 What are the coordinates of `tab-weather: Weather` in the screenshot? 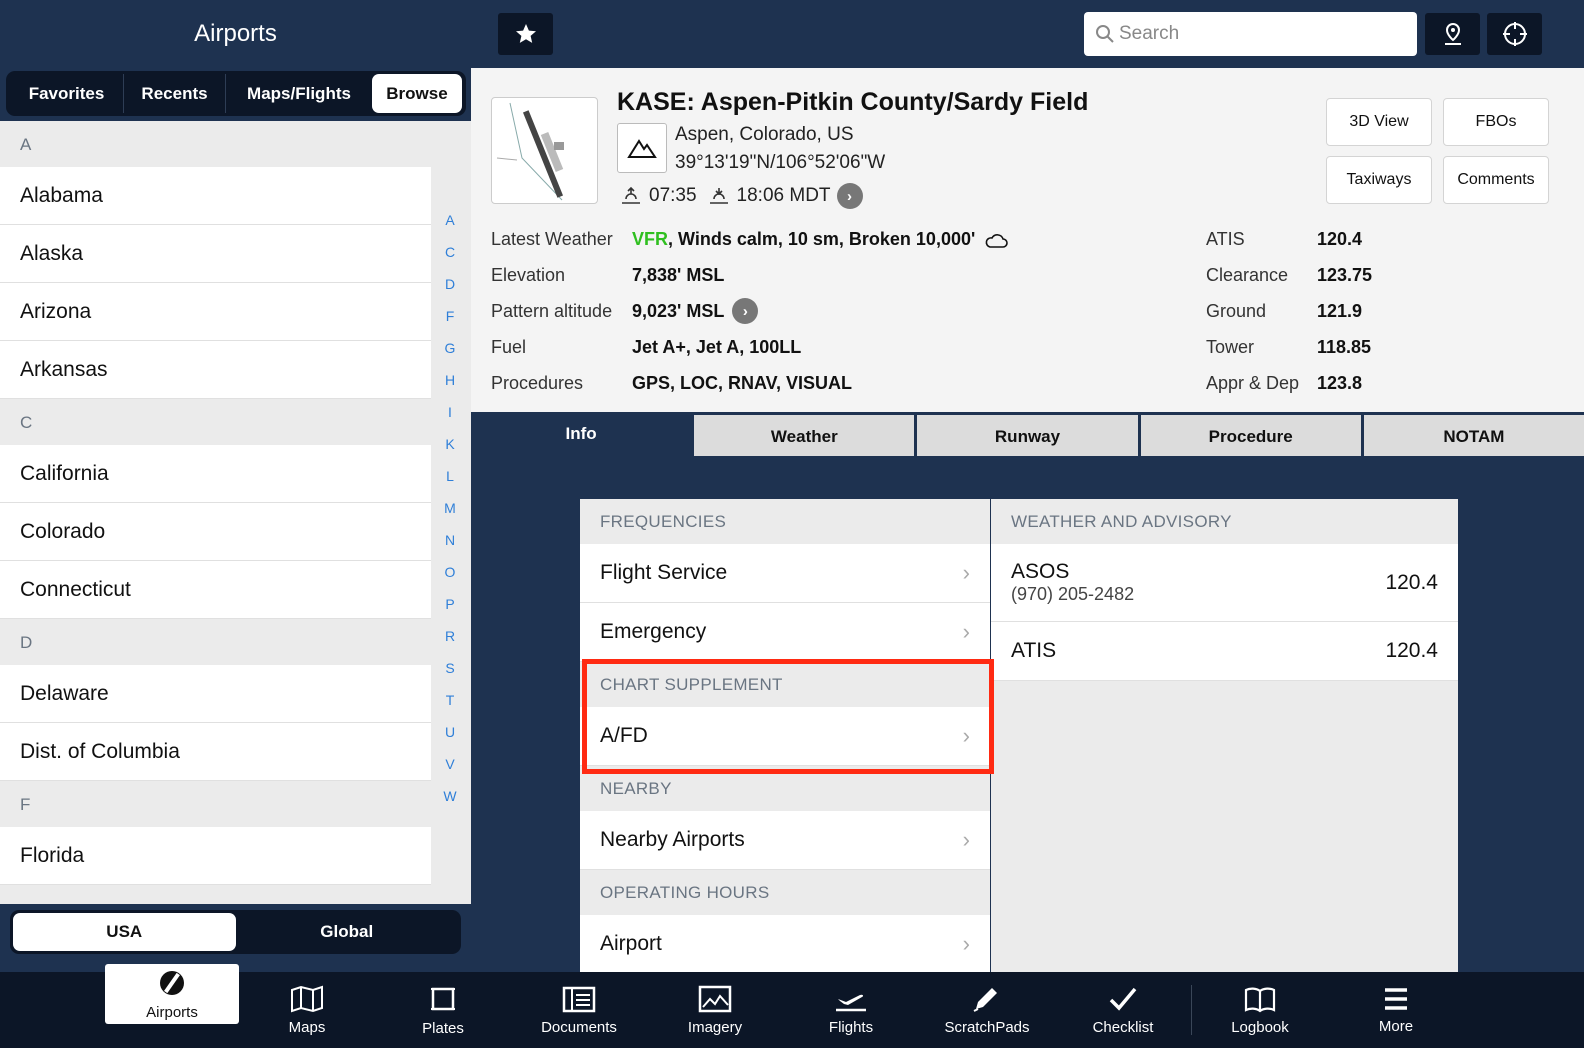 It's located at (803, 437).